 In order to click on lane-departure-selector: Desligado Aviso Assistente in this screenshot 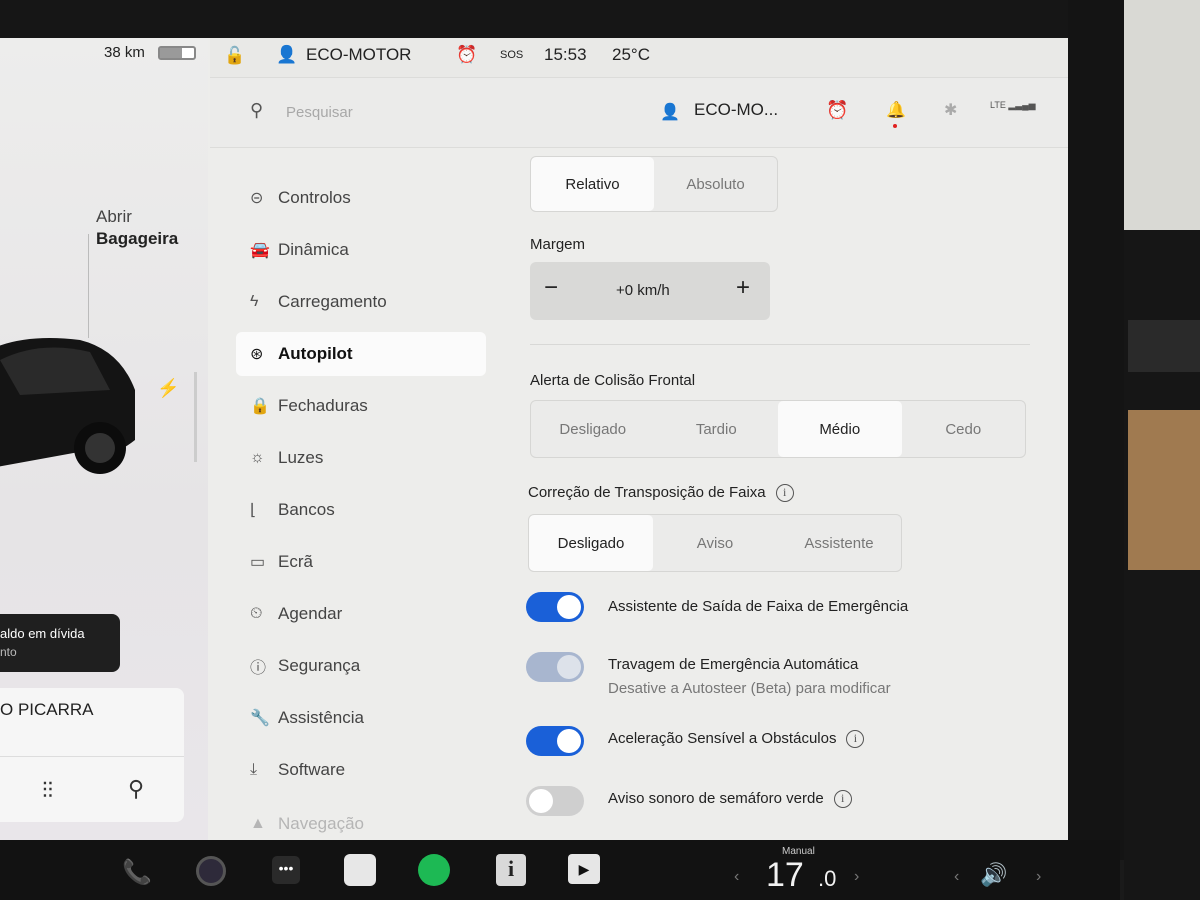, I will do `click(715, 543)`.